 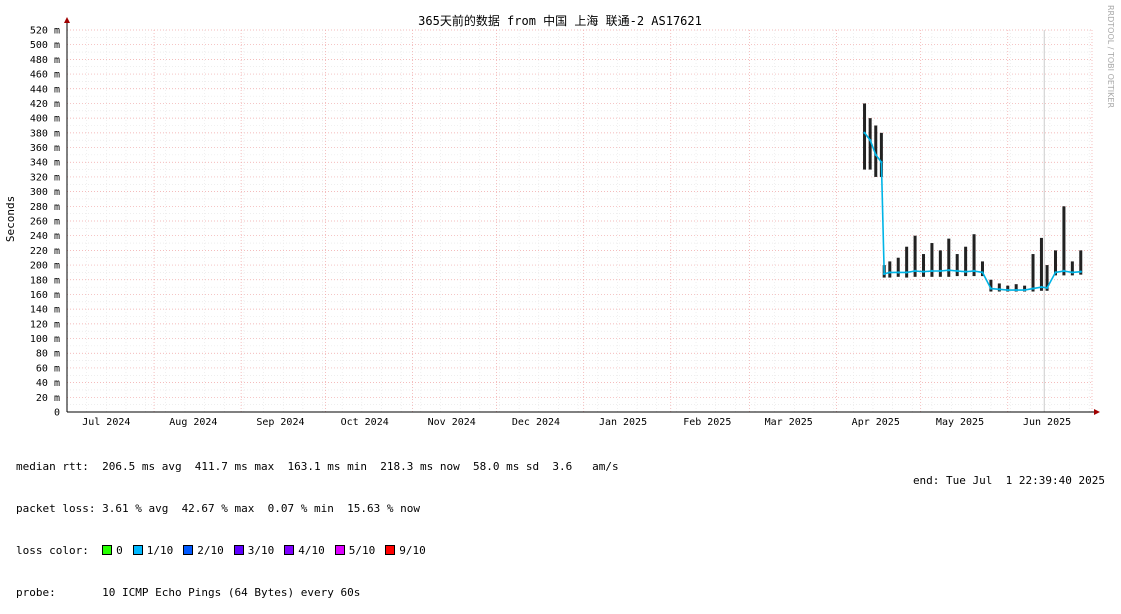 I want to click on y-axis-label: Seconds, so click(x=10, y=219).